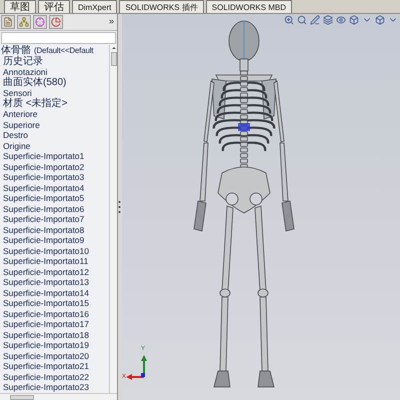 This screenshot has height=400, width=400. What do you see at coordinates (55, 93) in the screenshot?
I see `tree-item: Sensori` at bounding box center [55, 93].